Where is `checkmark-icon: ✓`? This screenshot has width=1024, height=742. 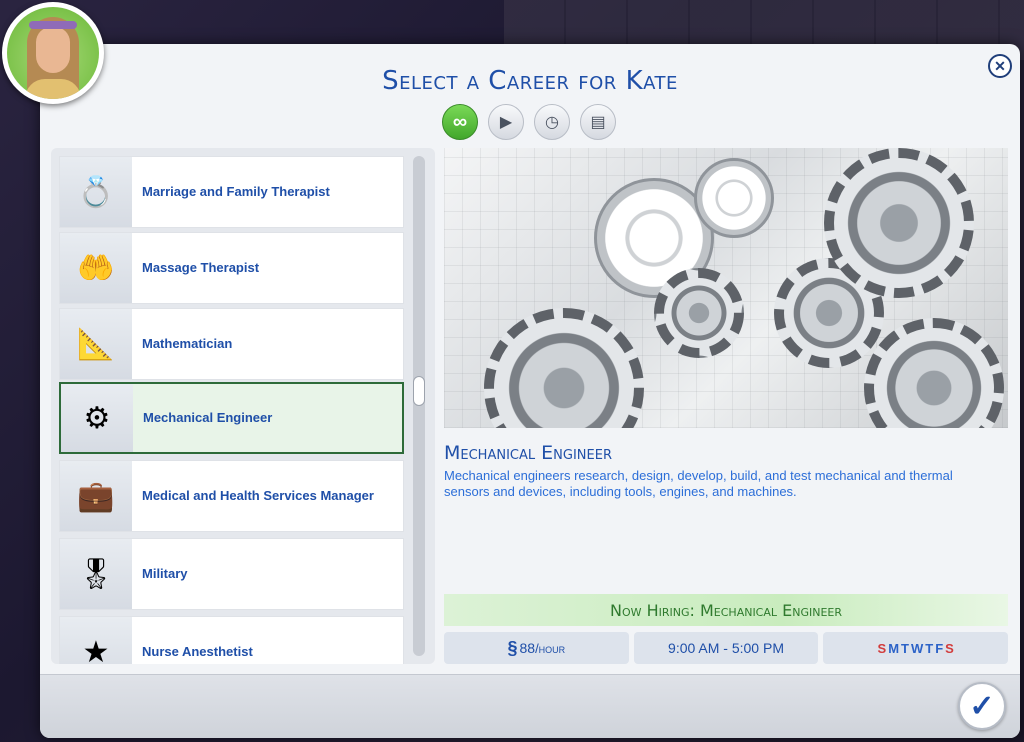
checkmark-icon: ✓ is located at coordinates (982, 706).